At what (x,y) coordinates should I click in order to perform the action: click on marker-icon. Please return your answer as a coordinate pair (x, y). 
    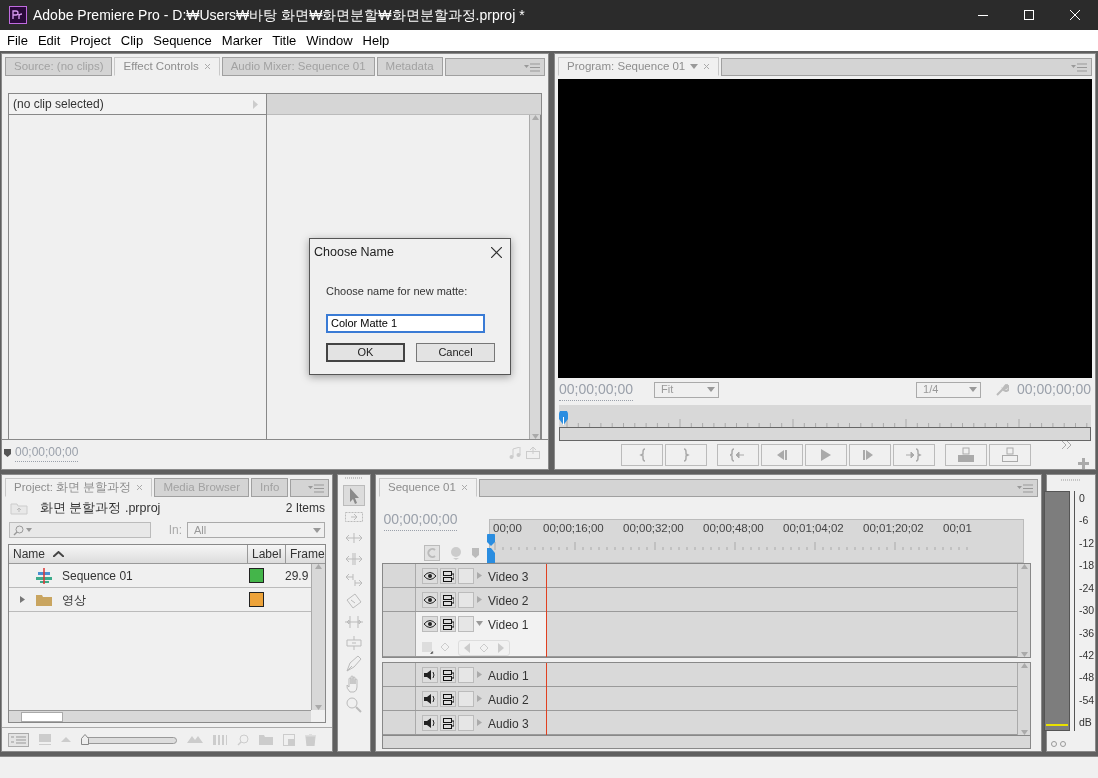
    Looking at the image, I should click on (475, 553).